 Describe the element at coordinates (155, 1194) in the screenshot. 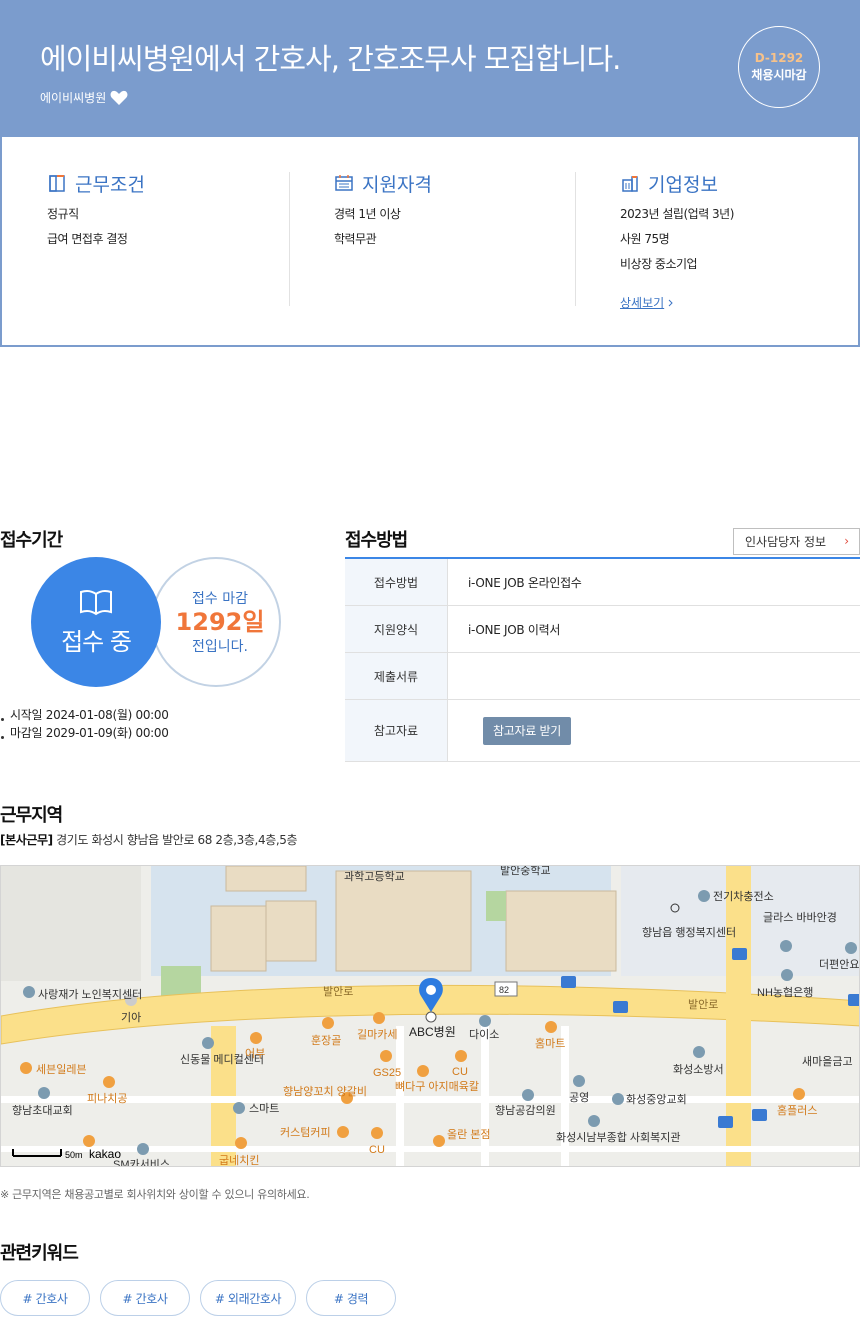

I see `location-note: ※ 근무지역은 채용공고별로 회사위치와 상이할 수 있으니 유의하세요.` at that location.